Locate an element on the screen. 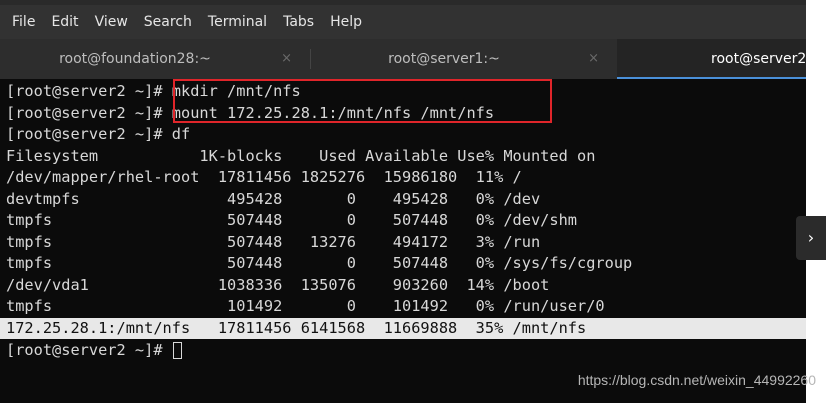 This screenshot has height=403, width=826. terminal-line: devtmpfs 495428 0 495428 0% /dev is located at coordinates (273, 198).